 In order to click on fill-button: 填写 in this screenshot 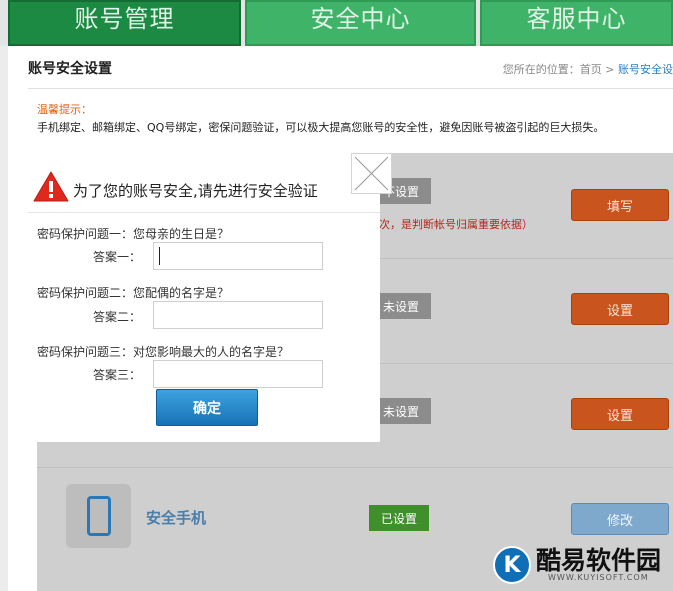, I will do `click(620, 205)`.